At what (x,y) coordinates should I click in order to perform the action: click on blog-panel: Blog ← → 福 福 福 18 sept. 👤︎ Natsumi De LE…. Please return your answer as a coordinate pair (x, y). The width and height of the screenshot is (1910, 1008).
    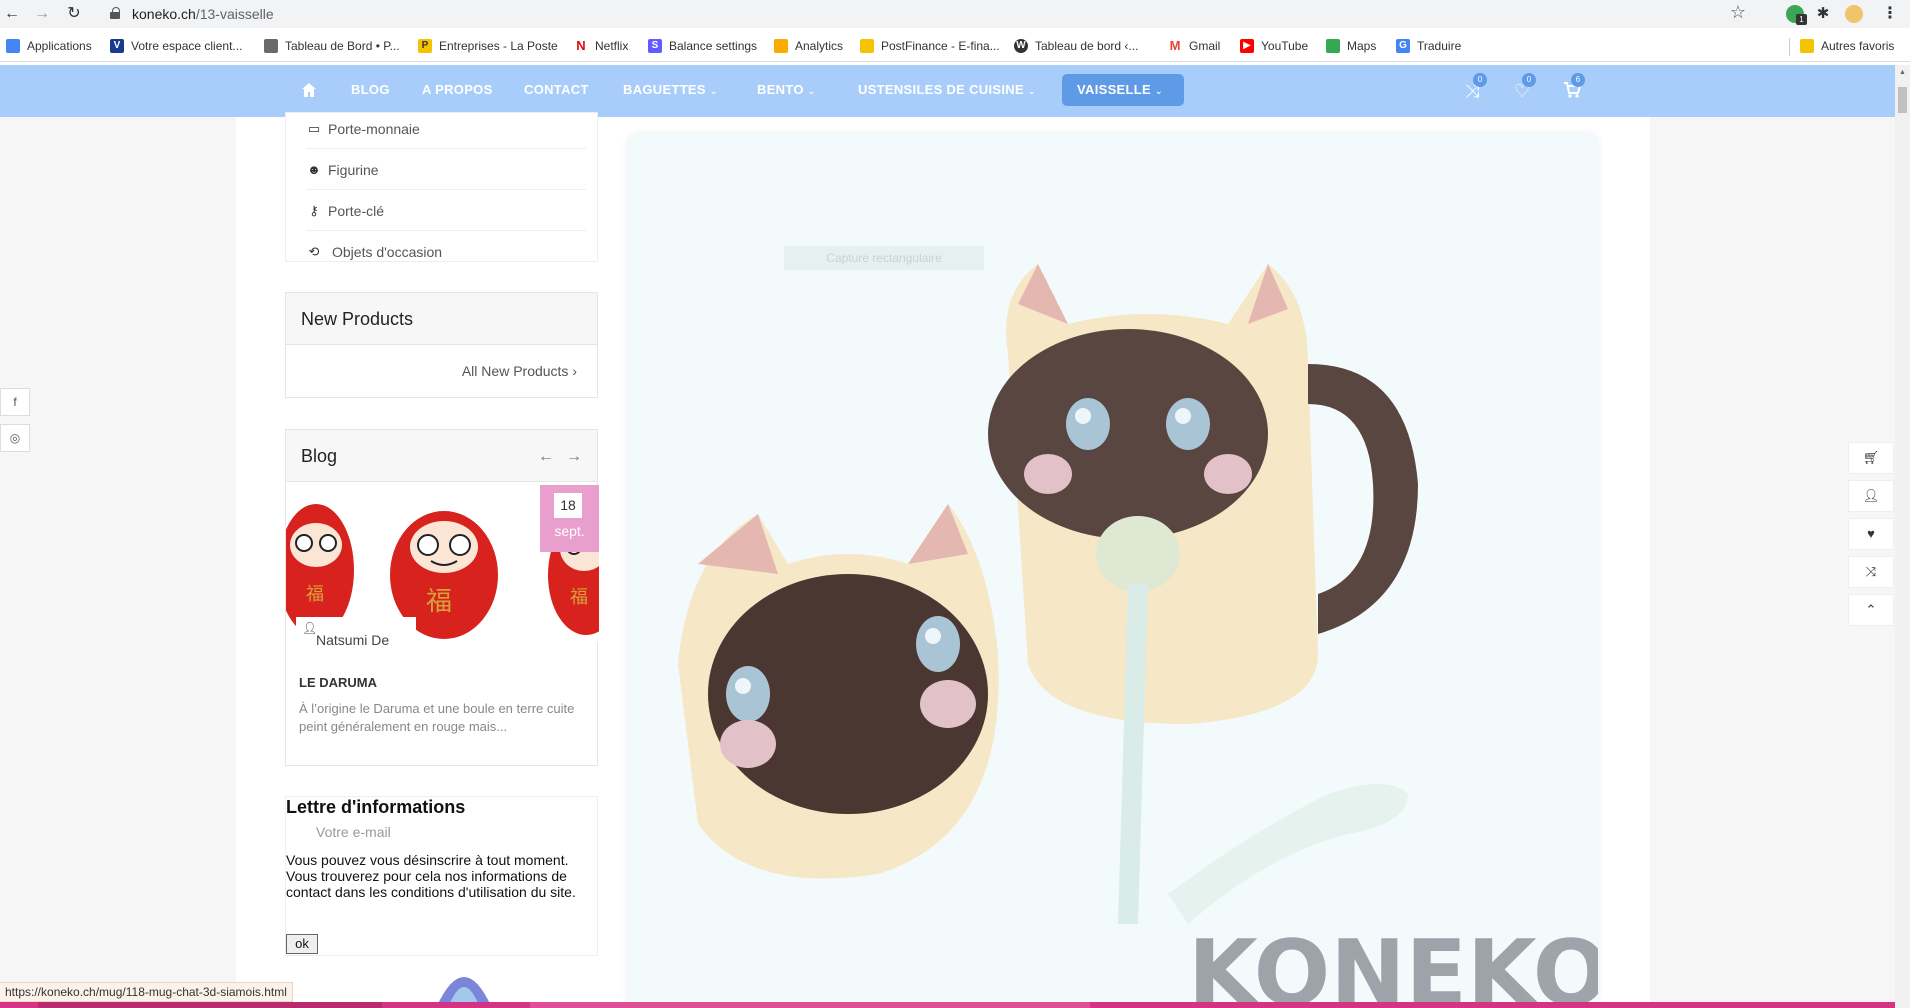
    Looking at the image, I should click on (442, 597).